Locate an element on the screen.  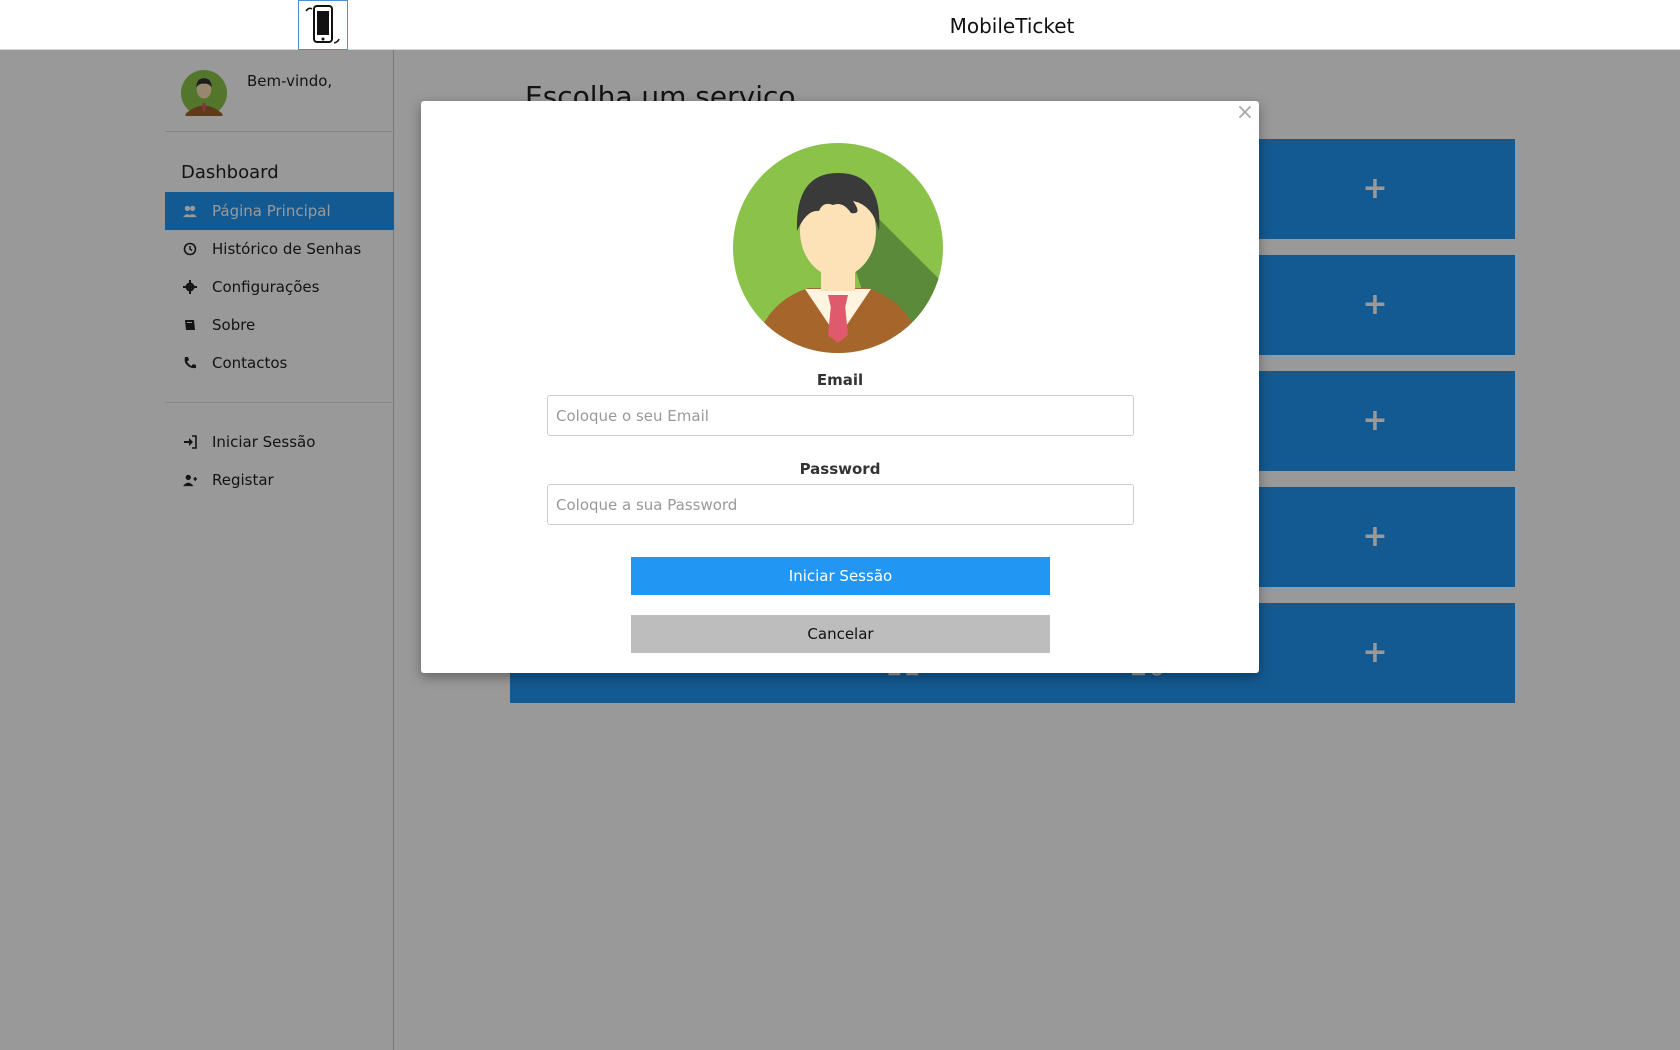
email-field is located at coordinates (840, 415).